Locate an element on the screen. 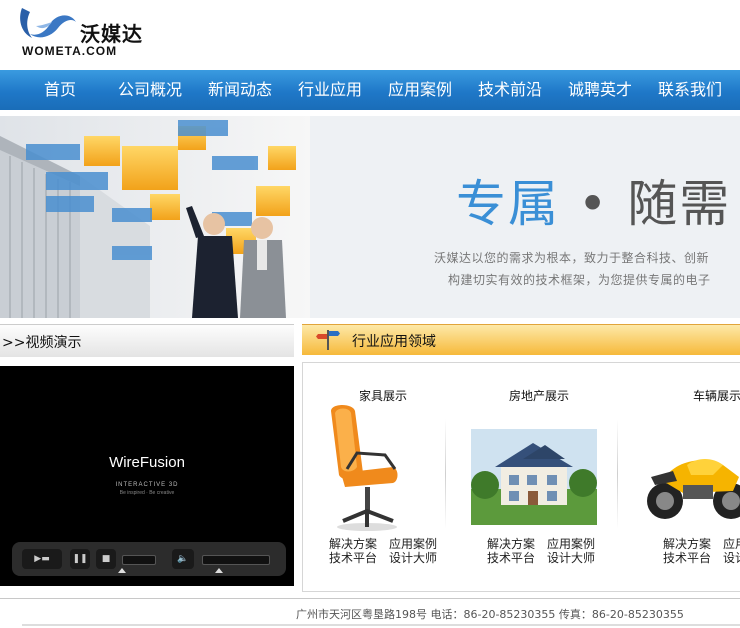 The width and height of the screenshot is (740, 628). banner-description-line1: 沃媒达以您的需求为根本，致力于整合科技、创新 is located at coordinates (572, 258).